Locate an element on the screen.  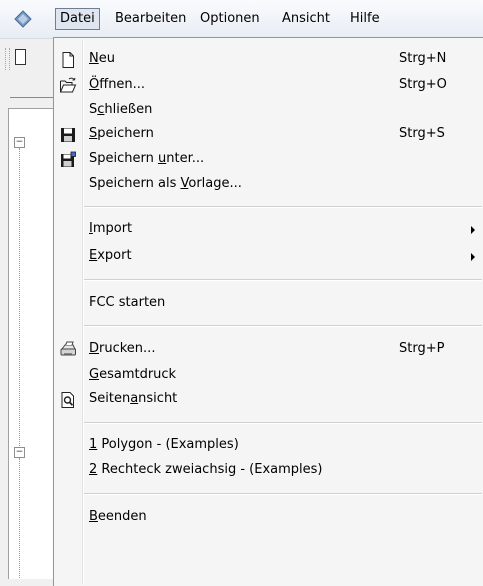
menu-bearbeiten: Bearbeiten is located at coordinates (150, 19).